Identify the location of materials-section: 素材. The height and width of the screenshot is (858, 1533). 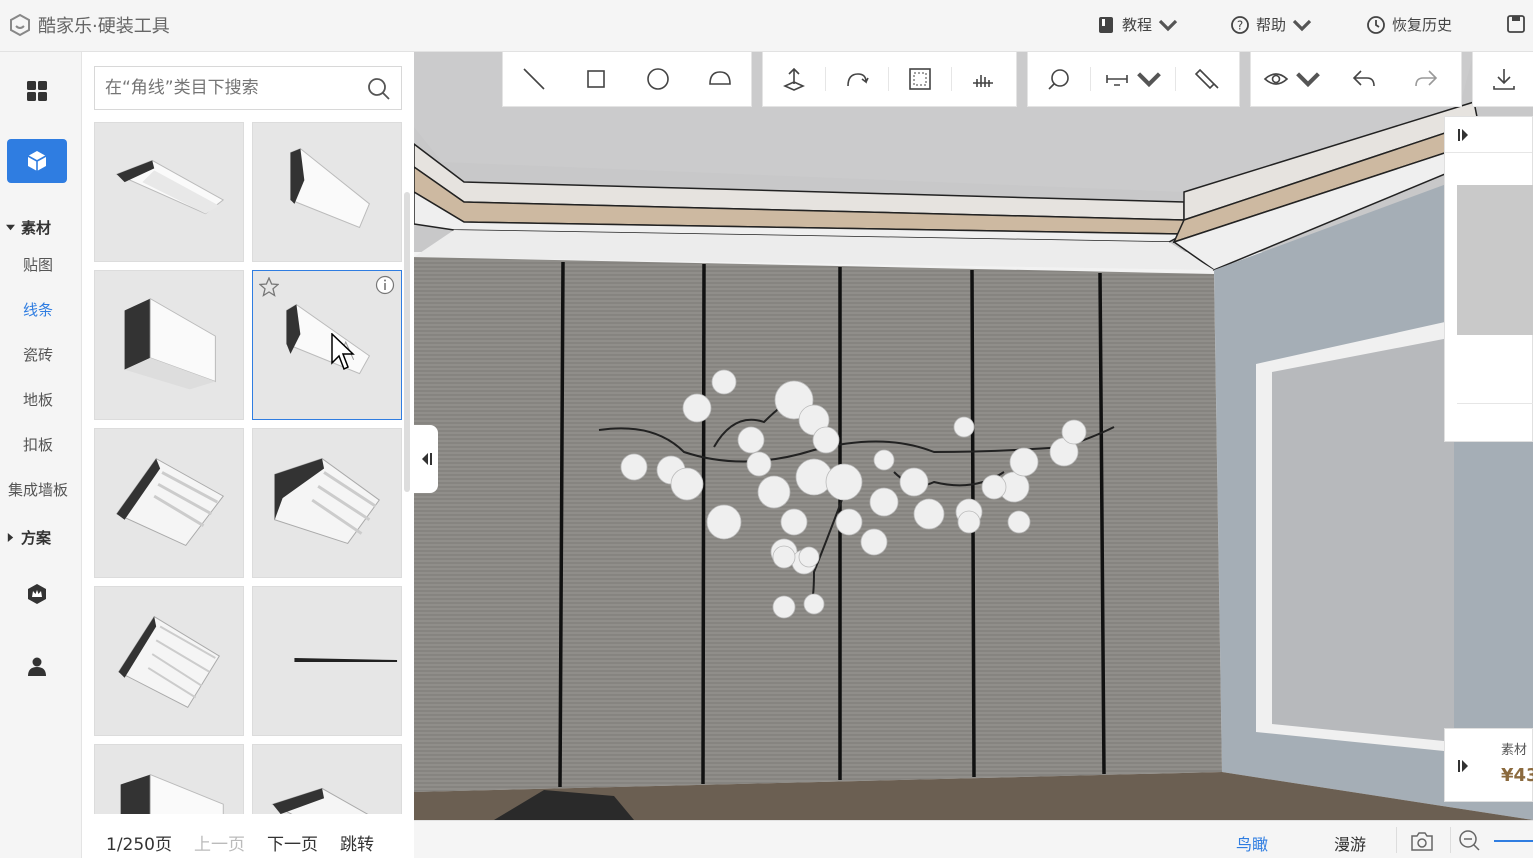
(28, 227).